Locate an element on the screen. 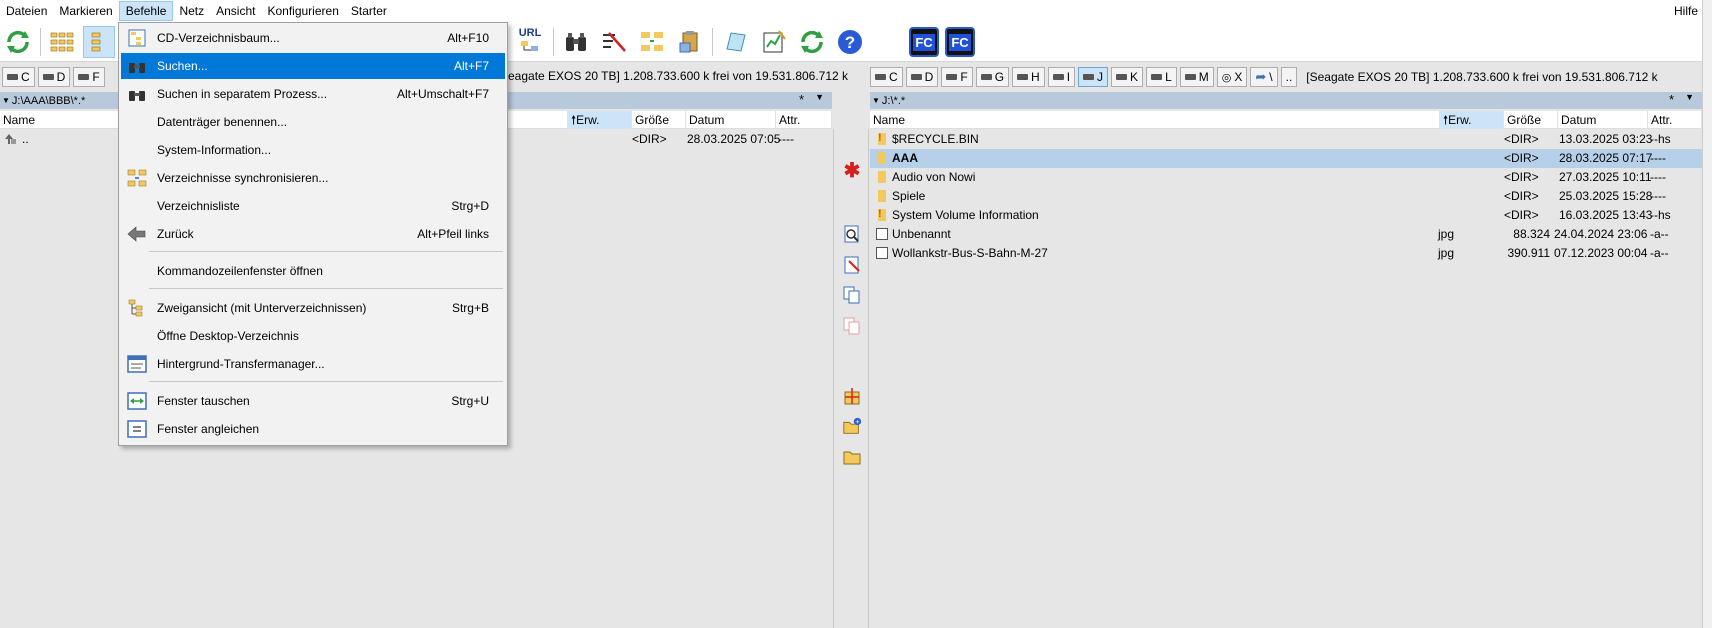 This screenshot has height=628, width=1712. menu-item-verzeichnisliste: Verzeichnisliste Strg+D is located at coordinates (313, 206).